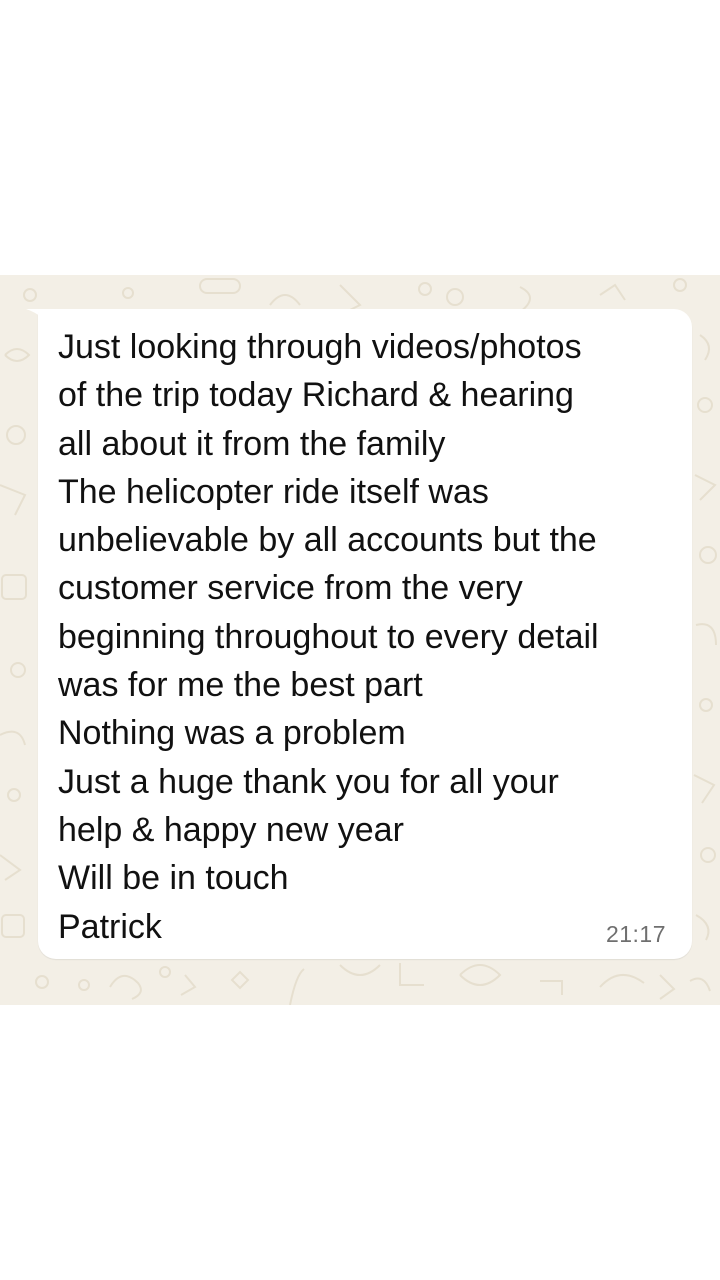 This screenshot has height=1280, width=720. What do you see at coordinates (231, 829) in the screenshot?
I see `message-line: help & happy new year` at bounding box center [231, 829].